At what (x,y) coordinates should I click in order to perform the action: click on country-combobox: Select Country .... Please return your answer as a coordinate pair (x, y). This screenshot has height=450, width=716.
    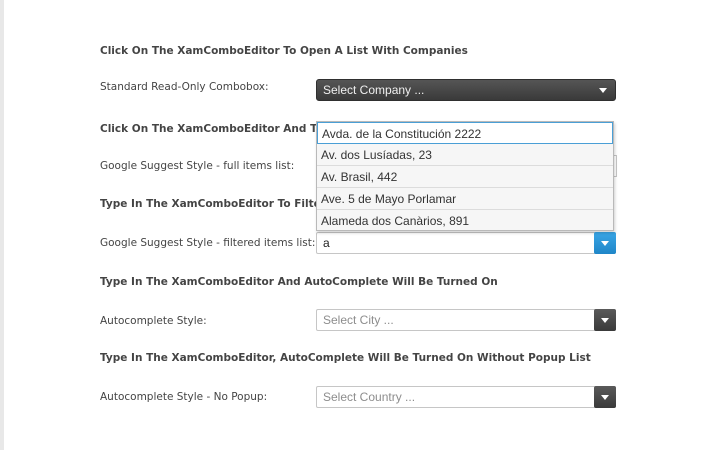
    Looking at the image, I should click on (466, 397).